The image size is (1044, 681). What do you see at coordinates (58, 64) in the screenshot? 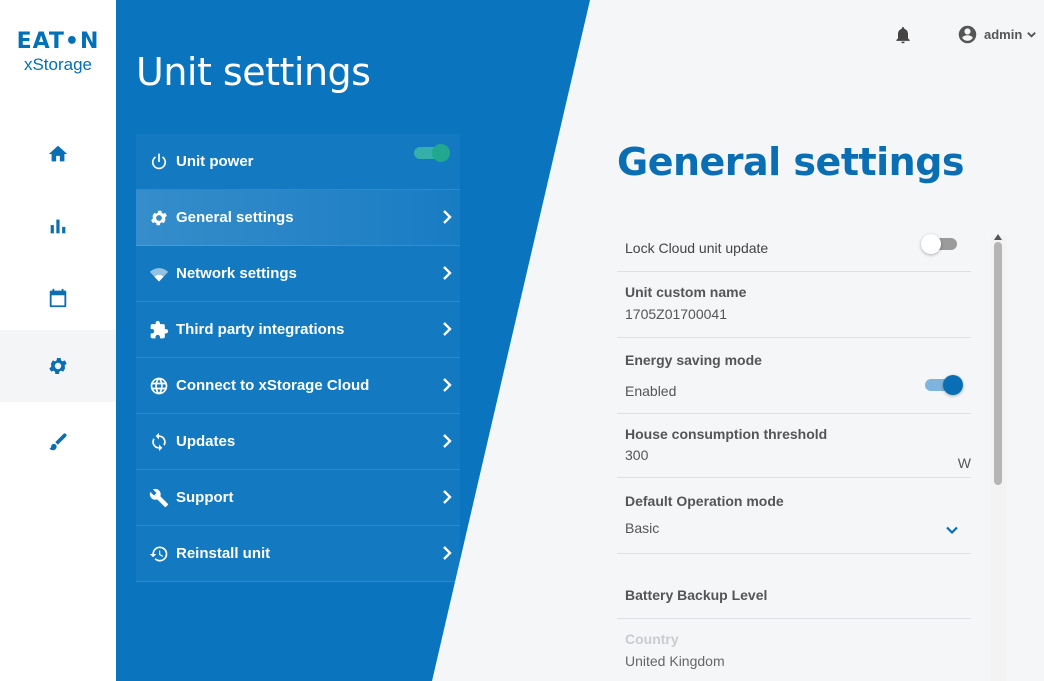
I see `product-name: xStorage` at bounding box center [58, 64].